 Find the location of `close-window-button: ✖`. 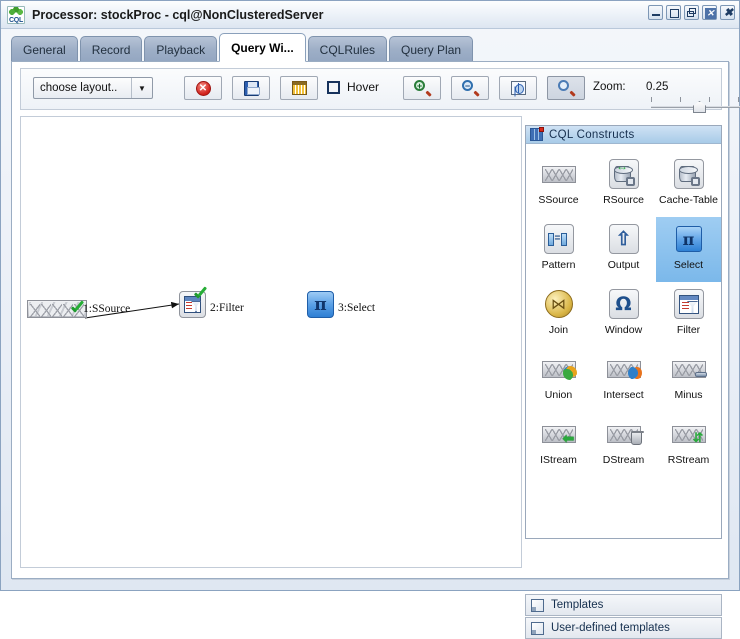

close-window-button: ✖ is located at coordinates (727, 12).